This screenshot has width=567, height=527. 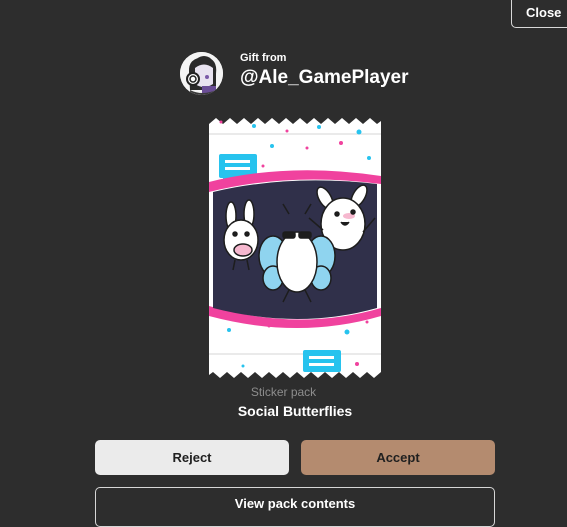 What do you see at coordinates (192, 457) in the screenshot?
I see `reject-button: Reject` at bounding box center [192, 457].